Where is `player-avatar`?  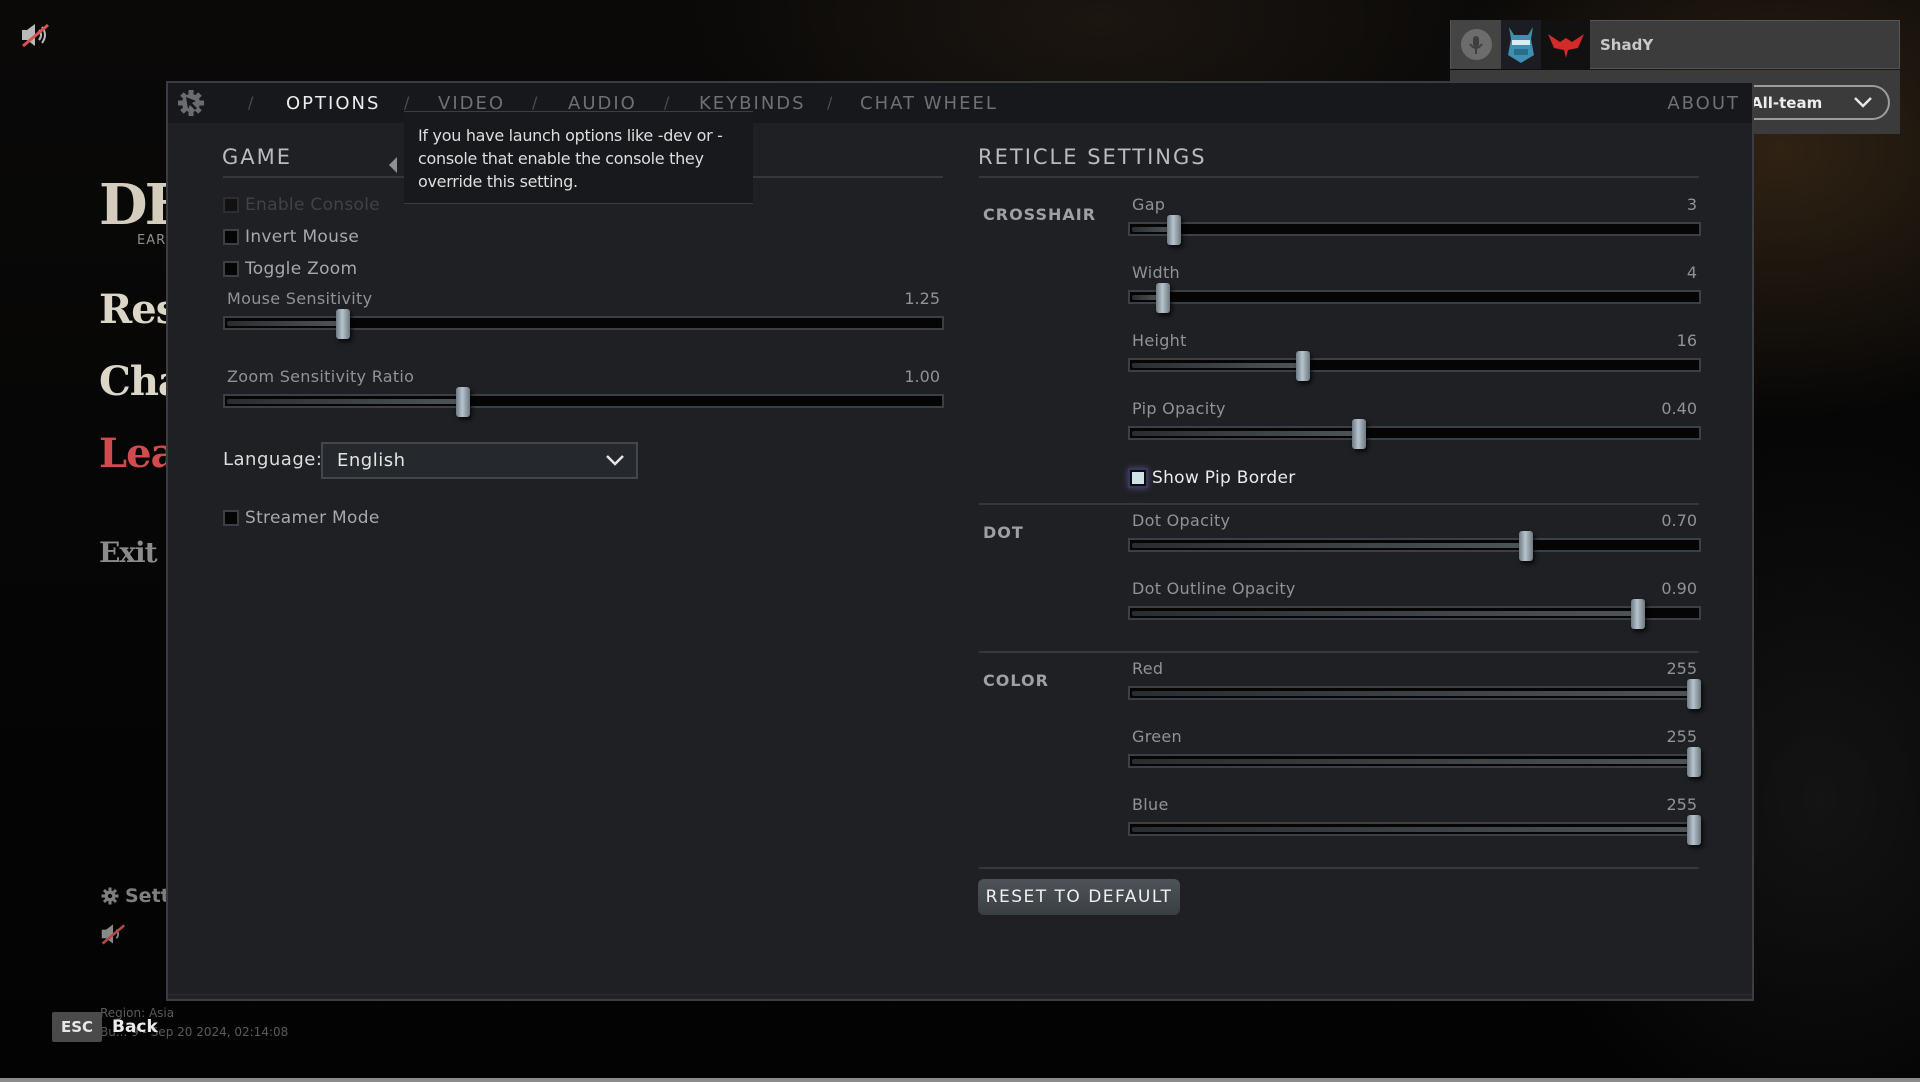
player-avatar is located at coordinates (1521, 44).